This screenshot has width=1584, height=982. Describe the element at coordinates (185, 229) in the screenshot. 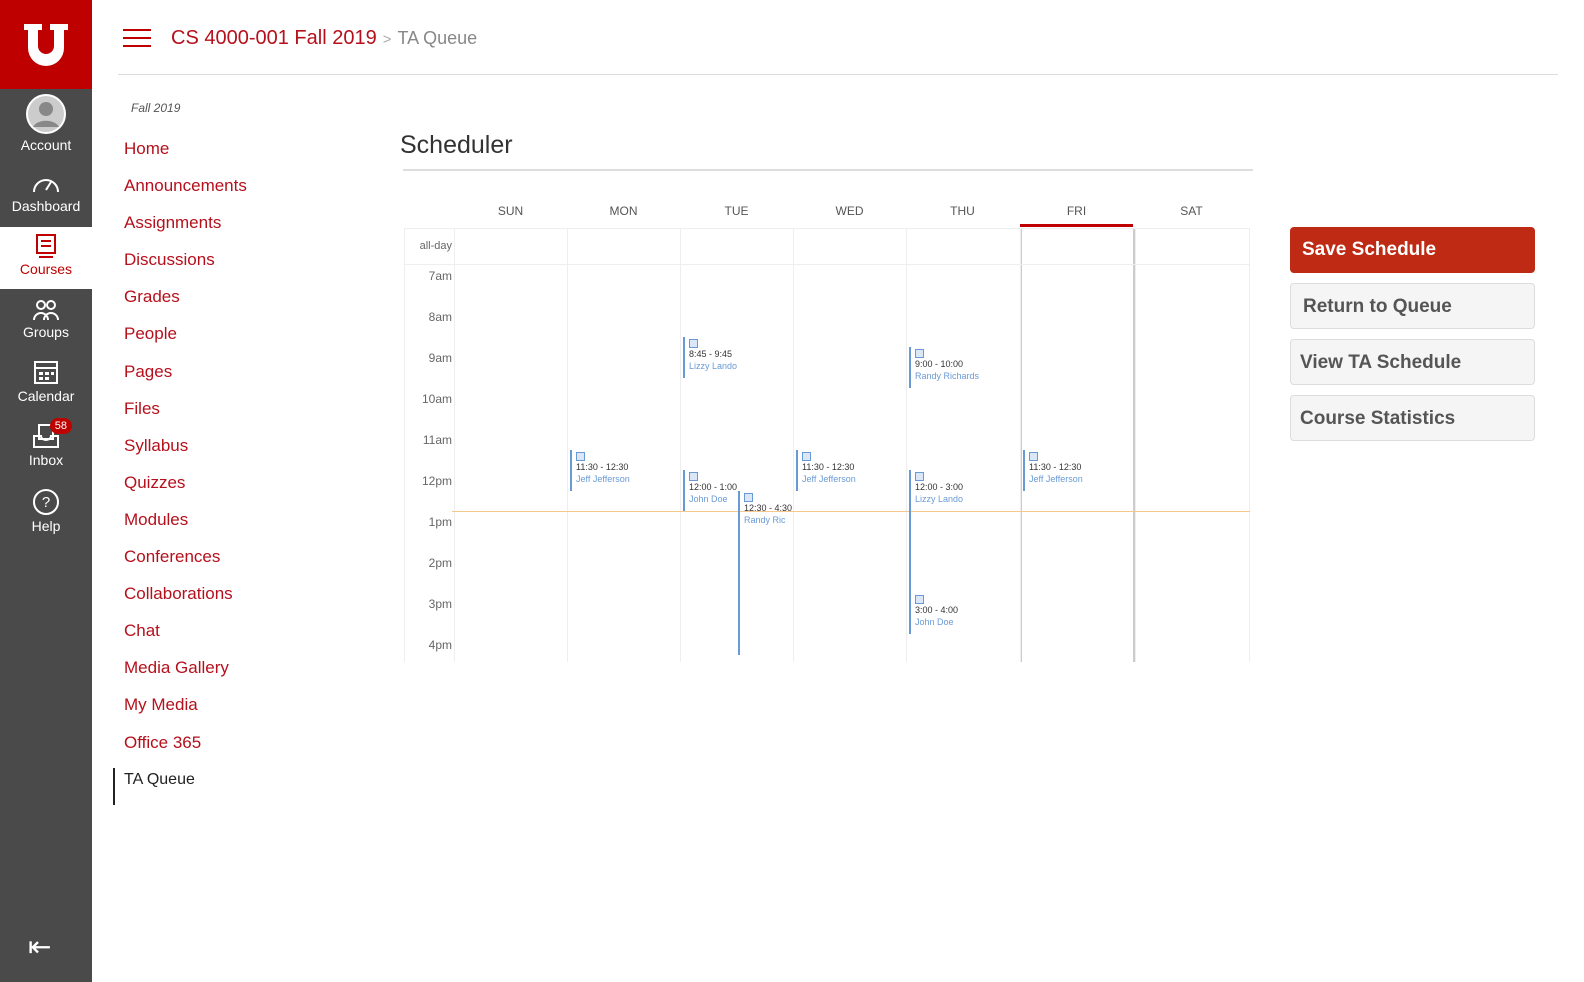

I see `course-nav-assignments: Assignments` at that location.